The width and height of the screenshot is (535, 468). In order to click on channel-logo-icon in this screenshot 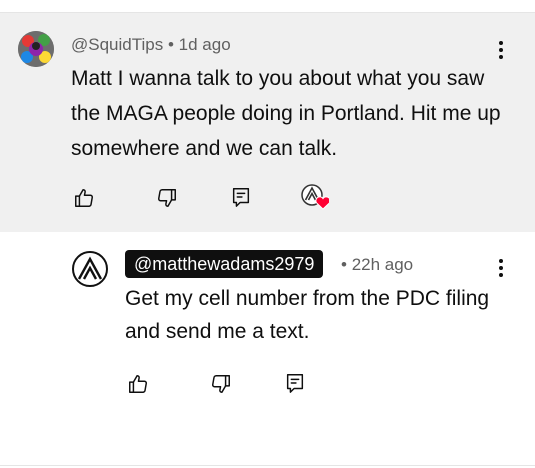, I will do `click(90, 269)`.